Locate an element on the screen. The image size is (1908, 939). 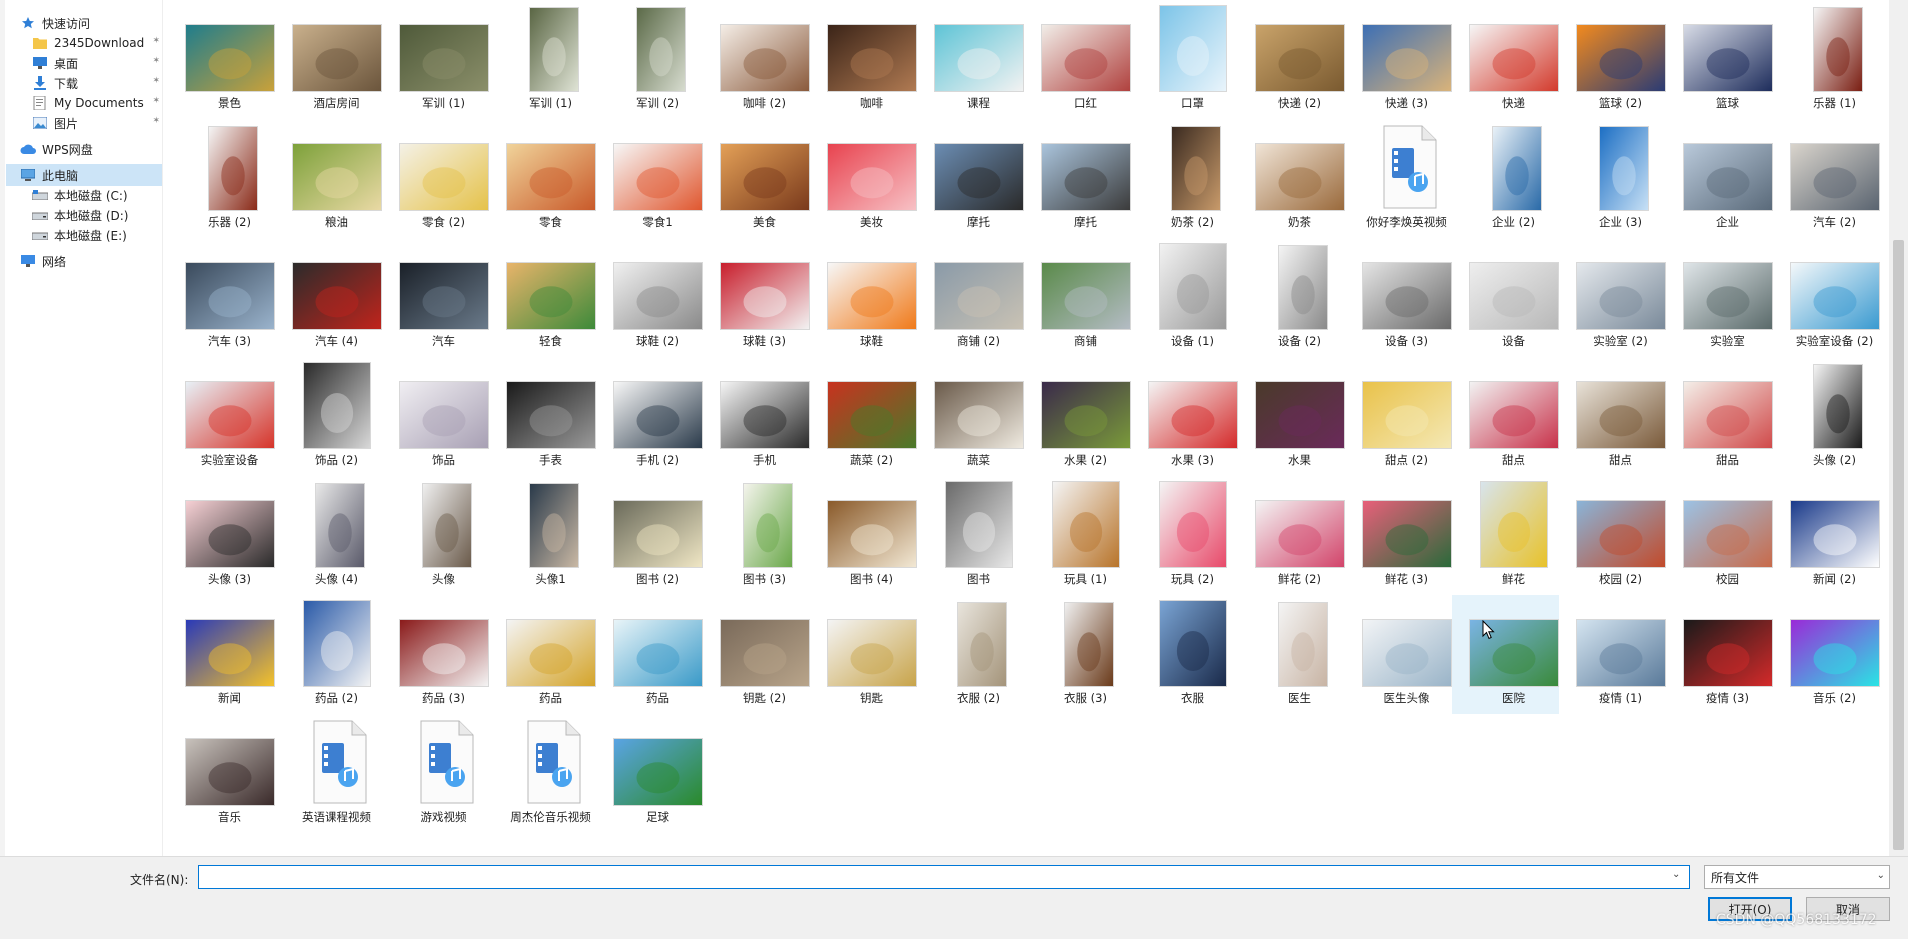
file-item: 疫情 (1) is located at coordinates (1612, 654).